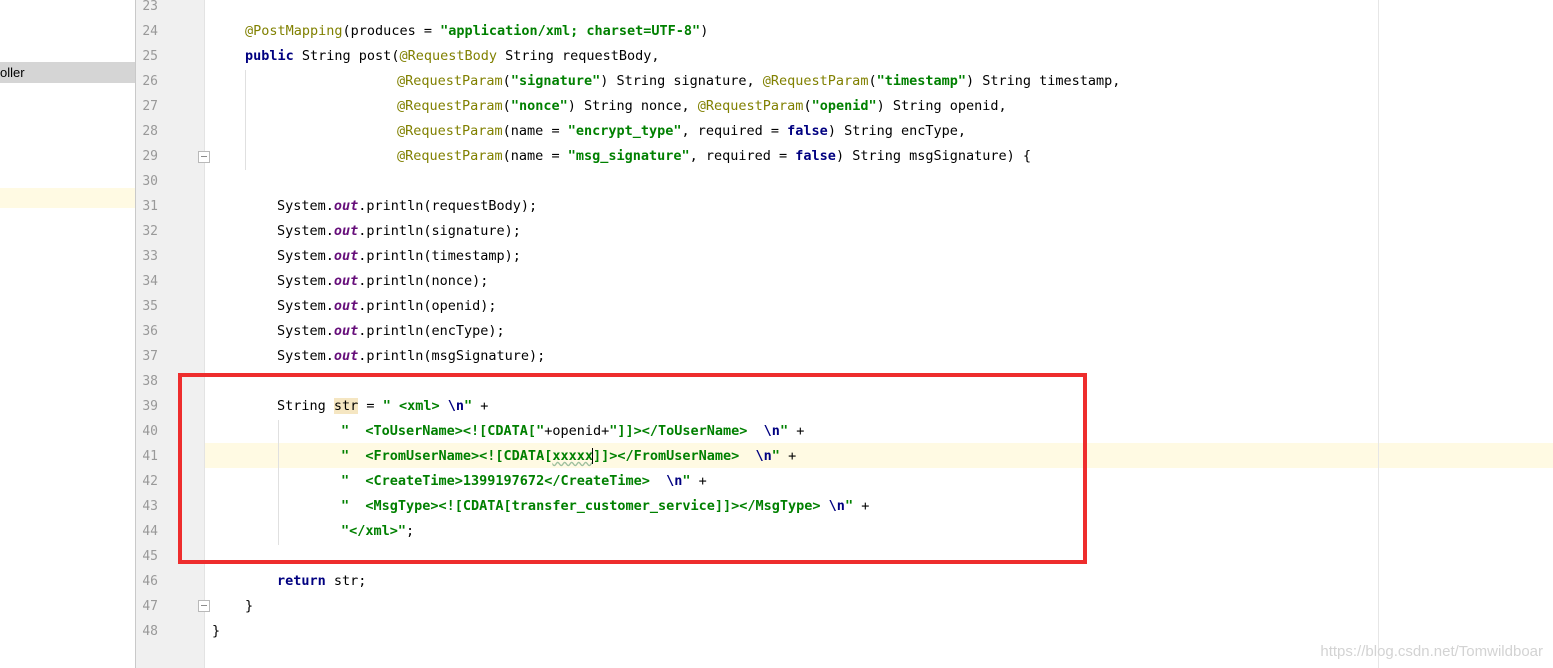  Describe the element at coordinates (431, 331) in the screenshot. I see `token: .println(encType);` at that location.